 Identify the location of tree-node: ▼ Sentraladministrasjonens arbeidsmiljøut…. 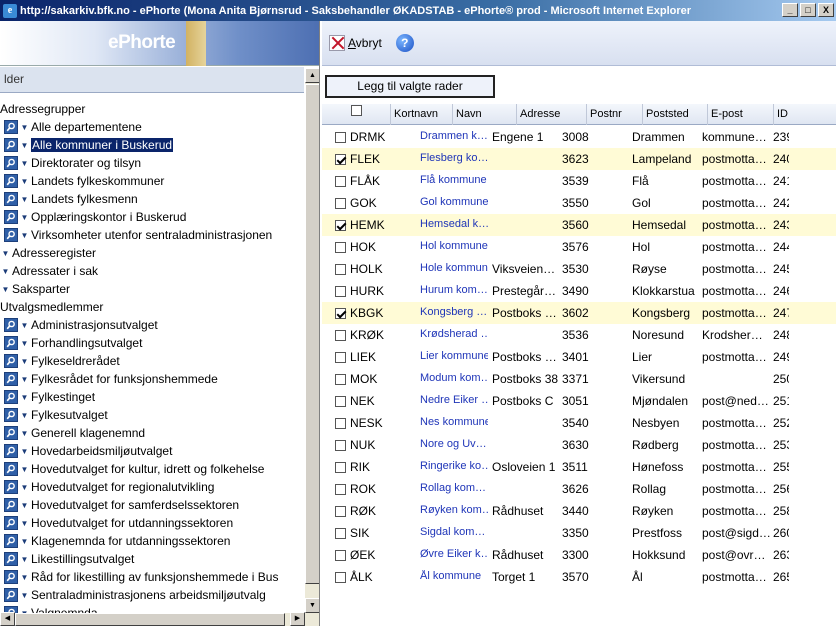
(152, 595).